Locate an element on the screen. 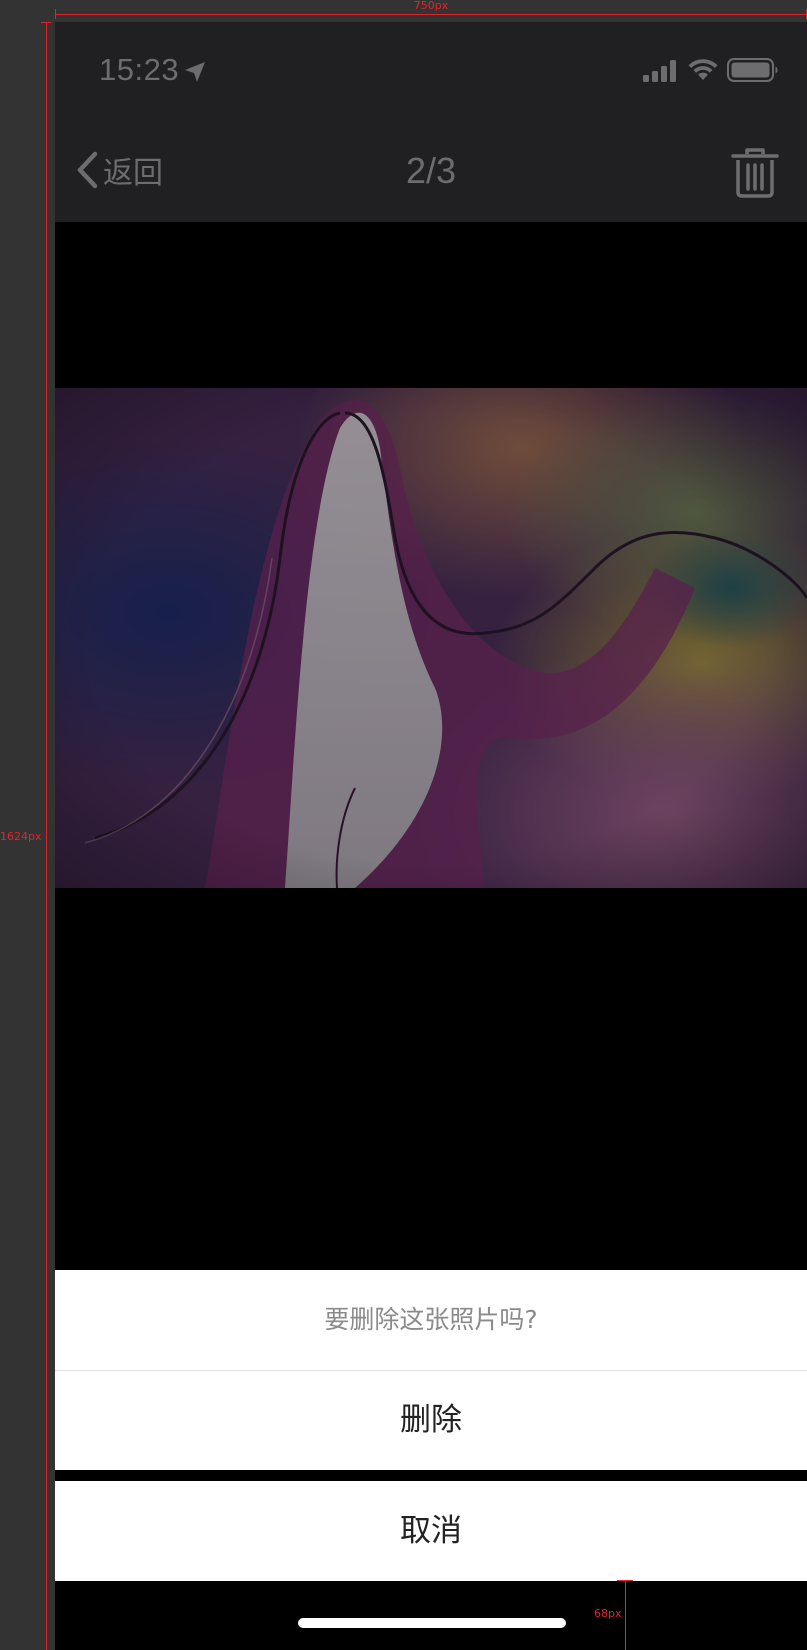 Image resolution: width=807 pixels, height=1650 pixels. action-sheet-group: 要删除这张照片吗? 删除 is located at coordinates (431, 1370).